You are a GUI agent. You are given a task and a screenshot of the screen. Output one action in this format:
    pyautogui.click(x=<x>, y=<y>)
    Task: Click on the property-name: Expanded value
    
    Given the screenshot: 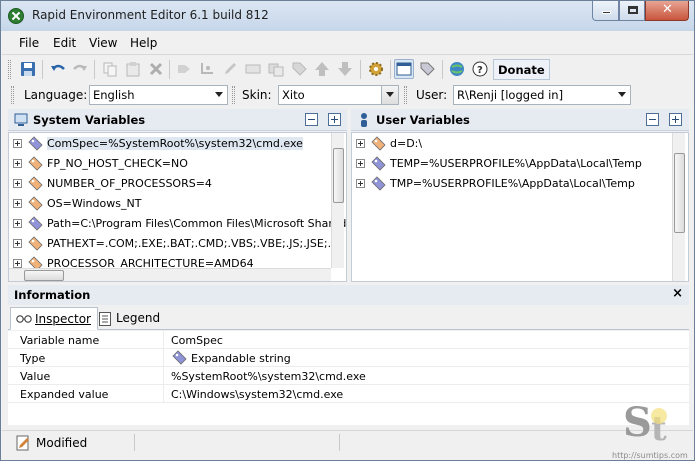 What is the action you would take?
    pyautogui.click(x=64, y=394)
    